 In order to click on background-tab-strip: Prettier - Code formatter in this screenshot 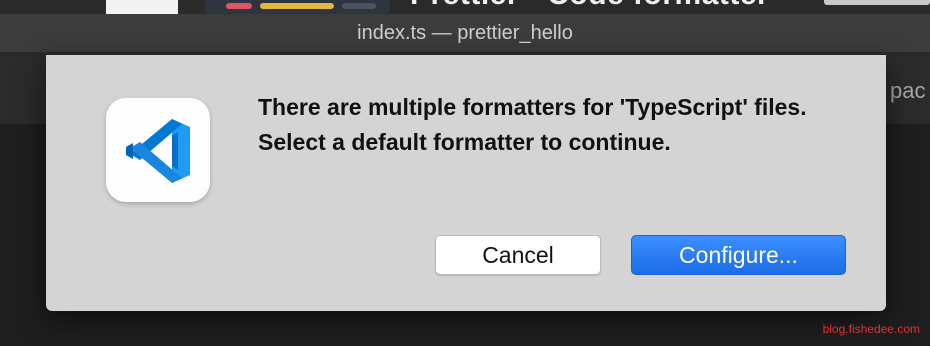, I will do `click(465, 7)`.